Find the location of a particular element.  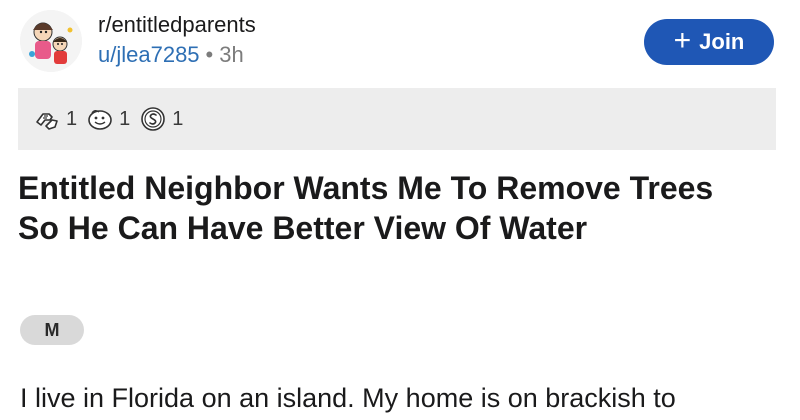

post-time: 3h is located at coordinates (231, 54).